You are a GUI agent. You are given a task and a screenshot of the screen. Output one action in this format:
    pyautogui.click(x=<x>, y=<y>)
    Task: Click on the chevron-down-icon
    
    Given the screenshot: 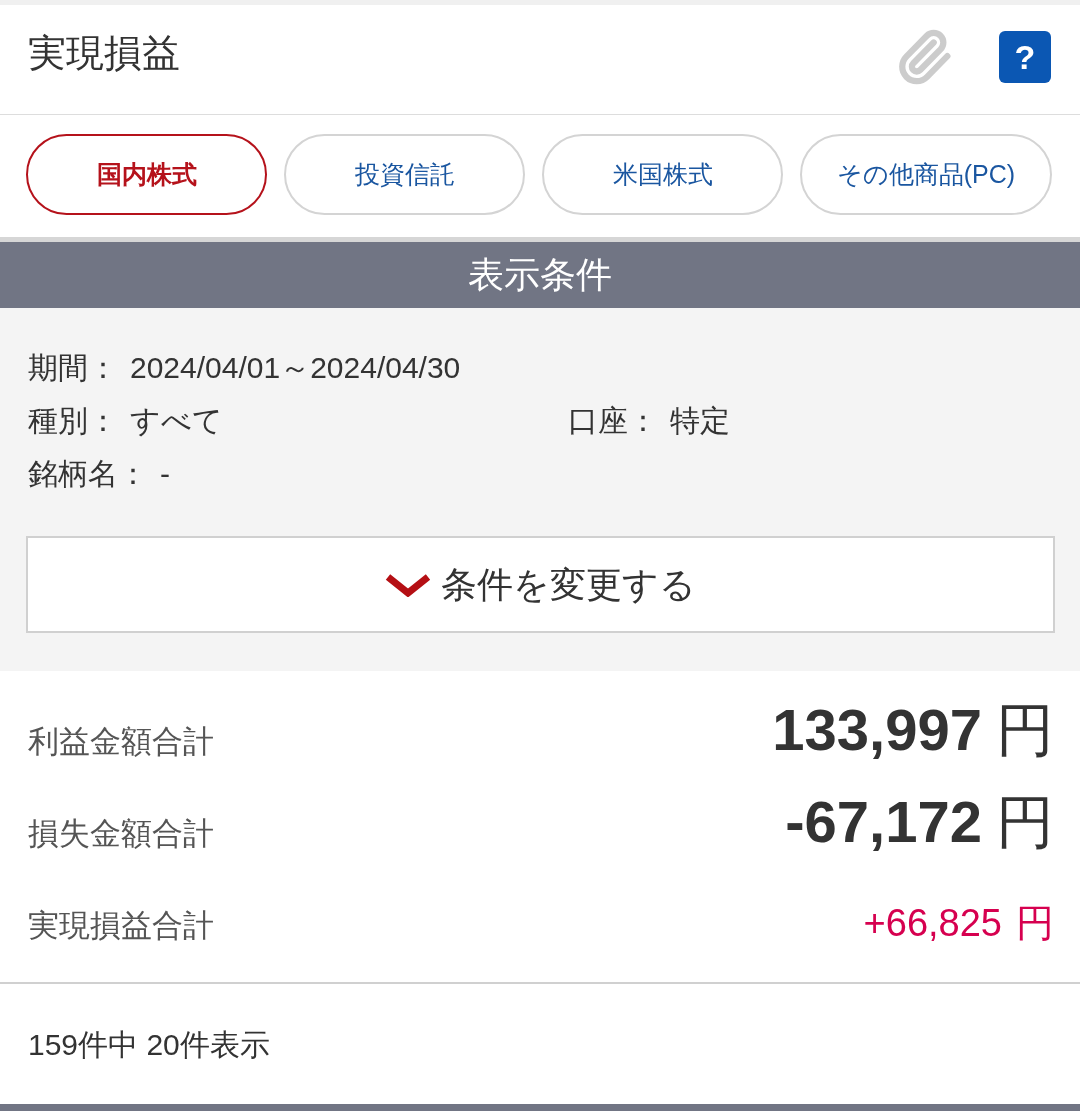 What is the action you would take?
    pyautogui.click(x=408, y=584)
    